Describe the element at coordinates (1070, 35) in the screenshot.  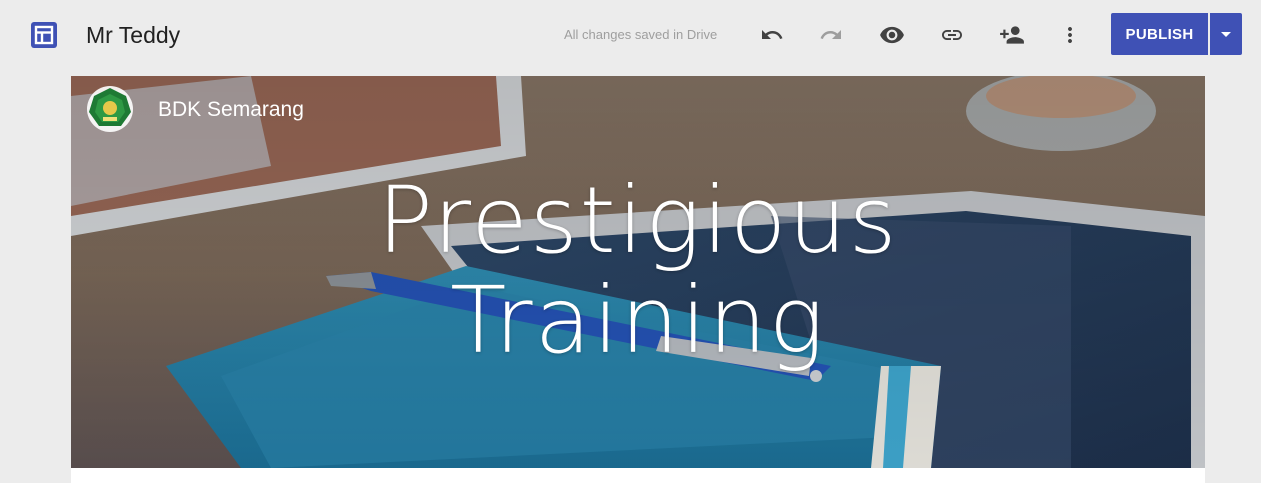
I see `more-vert-icon` at that location.